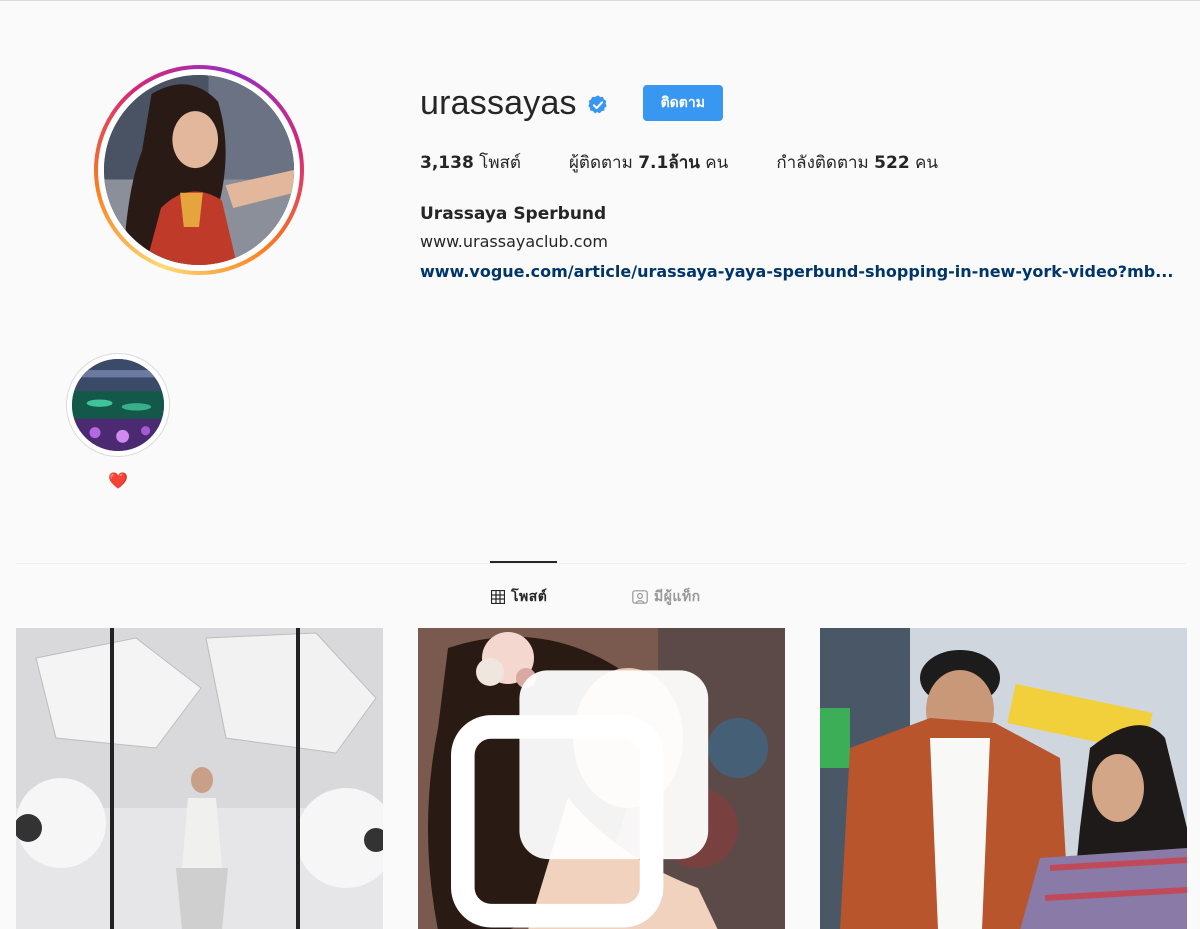  Describe the element at coordinates (513, 214) in the screenshot. I see `profile-full-name: Urassaya Sperbund` at that location.